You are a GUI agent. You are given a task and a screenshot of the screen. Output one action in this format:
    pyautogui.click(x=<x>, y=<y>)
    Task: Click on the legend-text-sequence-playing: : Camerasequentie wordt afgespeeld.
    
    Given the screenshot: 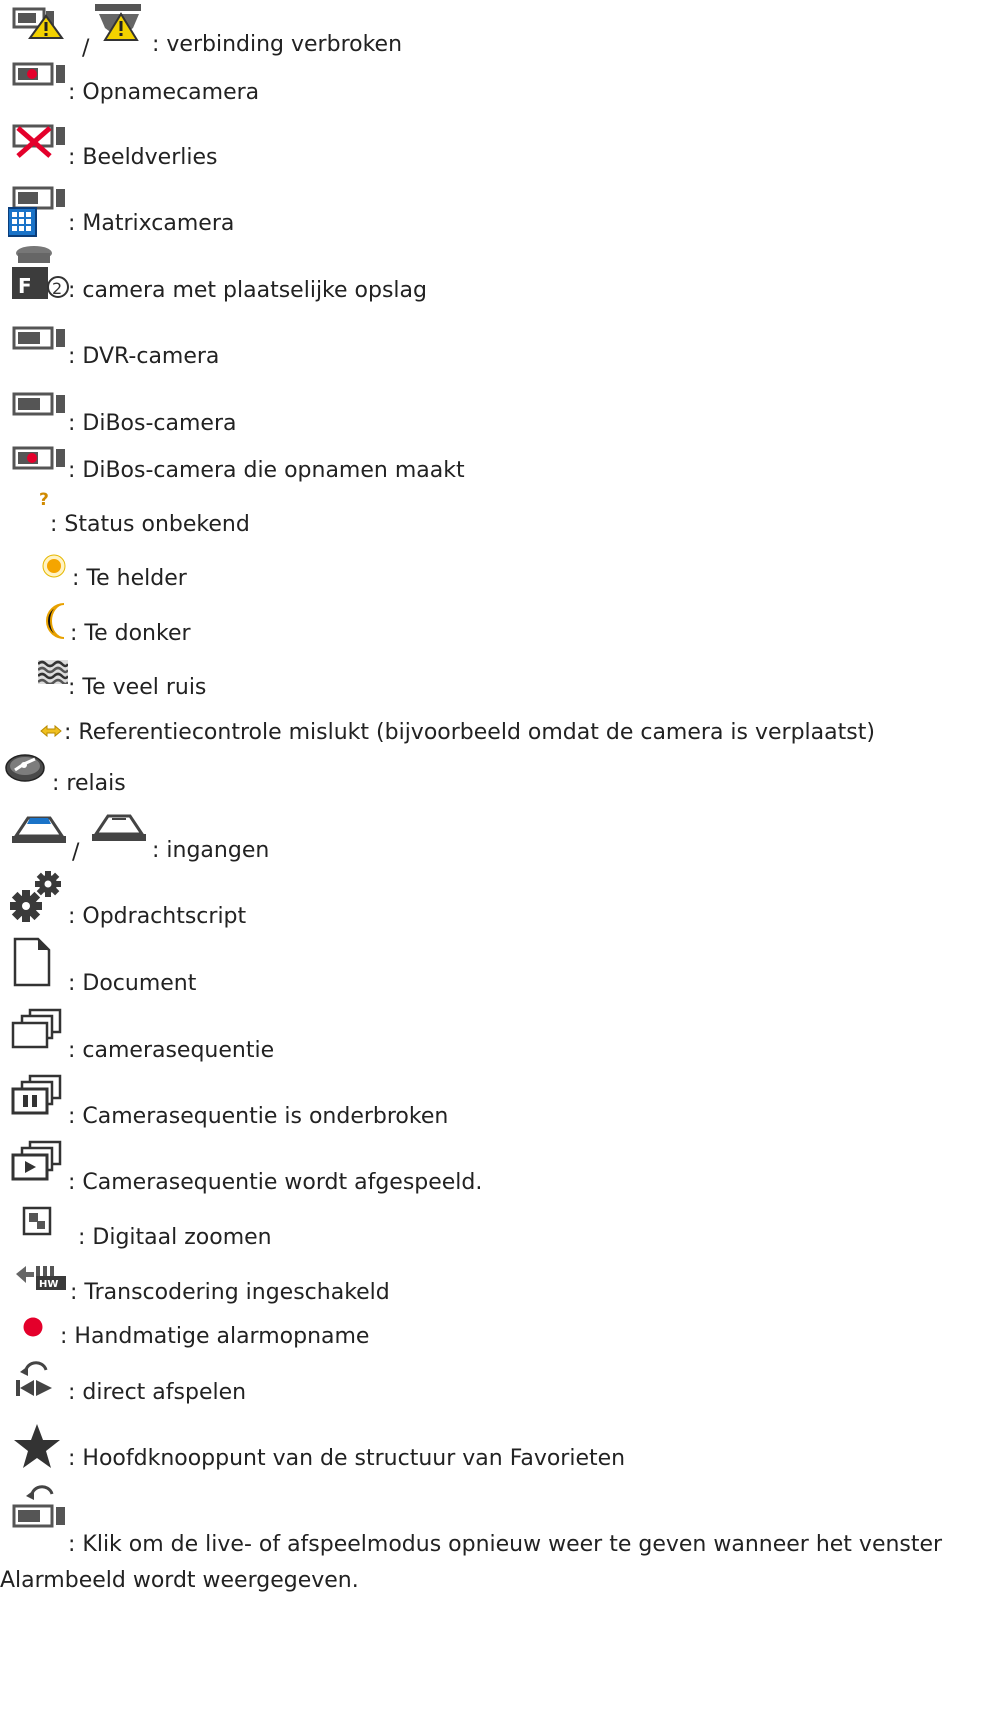 What is the action you would take?
    pyautogui.click(x=275, y=1182)
    